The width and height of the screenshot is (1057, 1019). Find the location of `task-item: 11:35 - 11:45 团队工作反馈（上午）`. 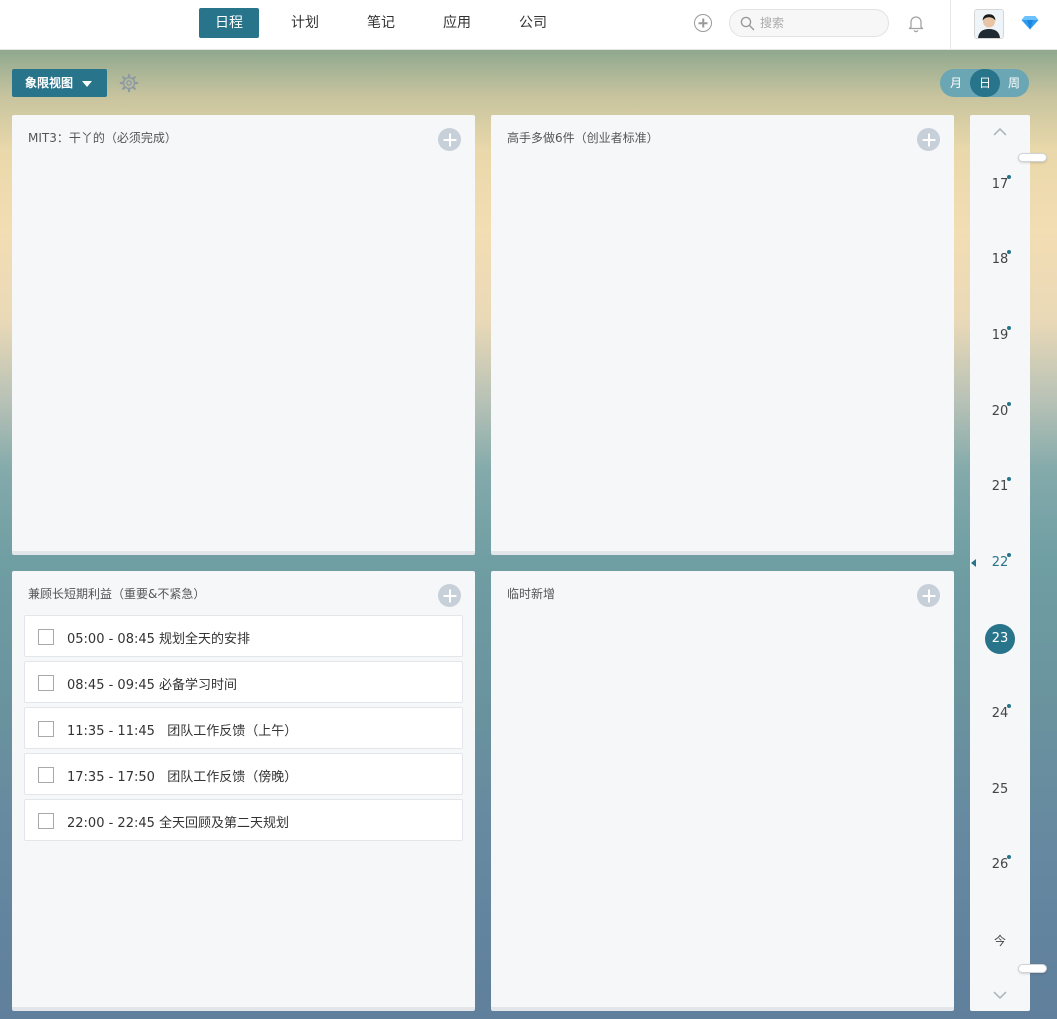

task-item: 11:35 - 11:45 团队工作反馈（上午） is located at coordinates (243, 728).